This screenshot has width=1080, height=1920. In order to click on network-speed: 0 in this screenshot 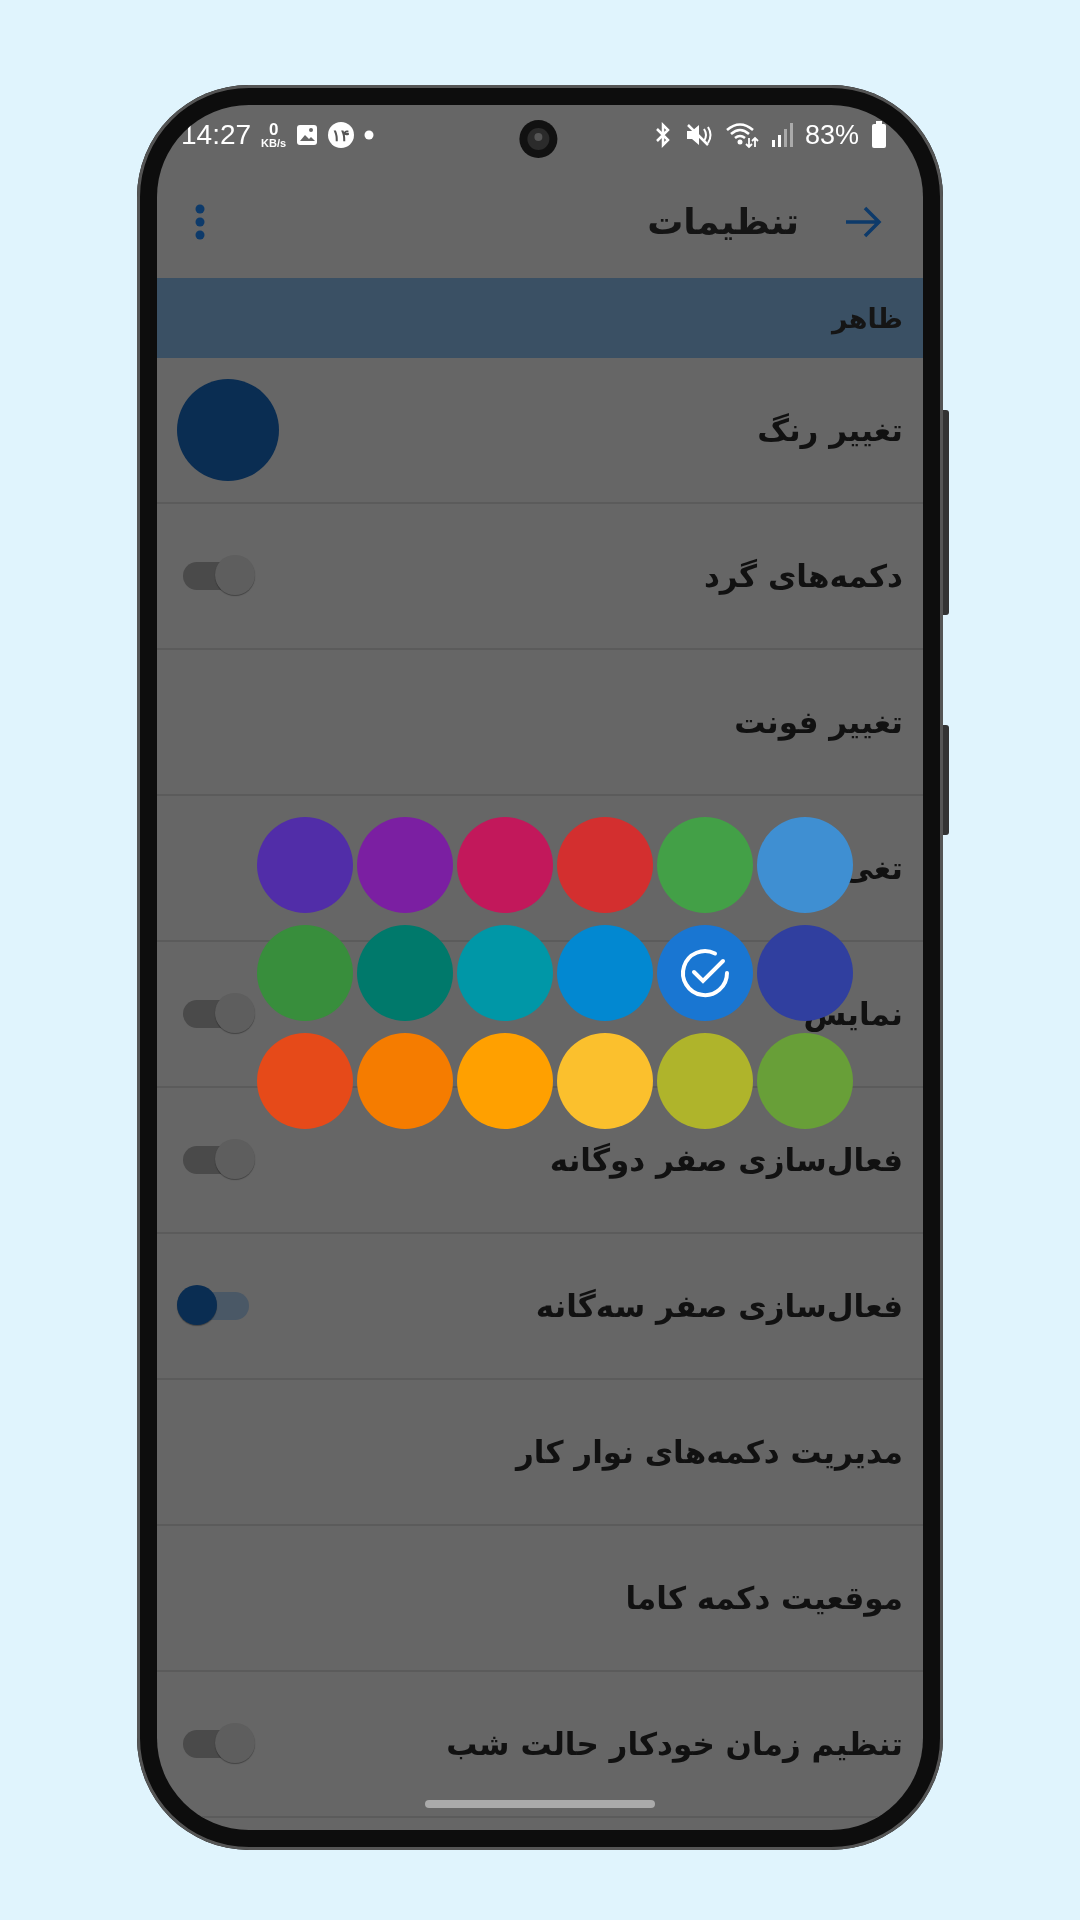, I will do `click(273, 129)`.